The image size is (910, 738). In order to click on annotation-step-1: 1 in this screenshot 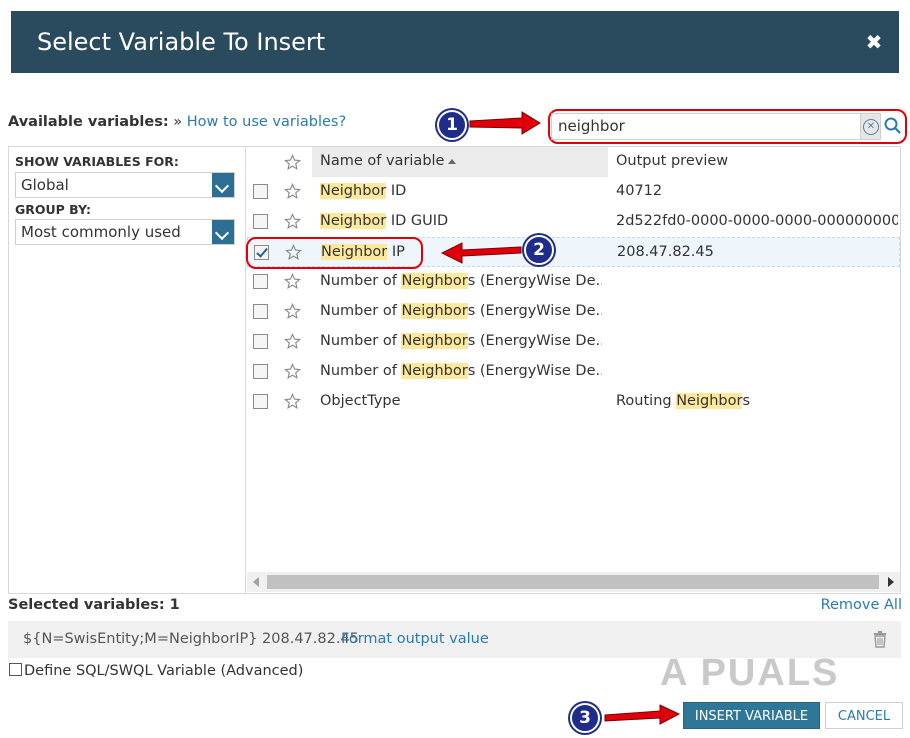, I will do `click(452, 125)`.